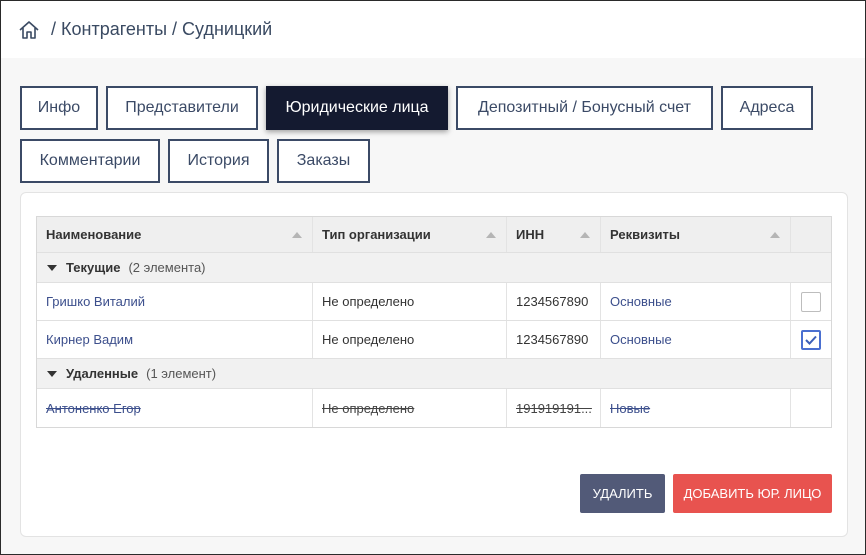 Image resolution: width=866 pixels, height=555 pixels. Describe the element at coordinates (433, 29) in the screenshot. I see `breadcrumb: / Контрагенты / Судницкий` at that location.